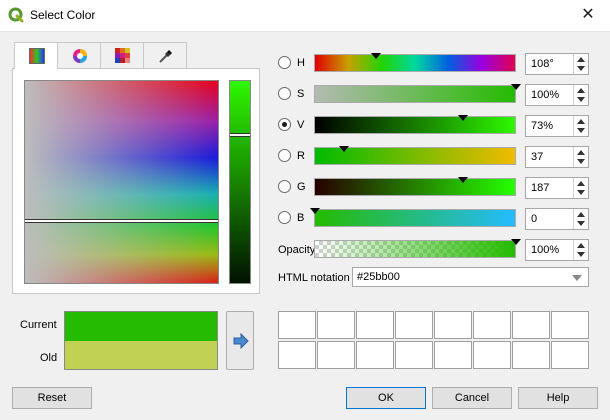 This screenshot has width=610, height=420. I want to click on spin-arrows-g, so click(580, 188).